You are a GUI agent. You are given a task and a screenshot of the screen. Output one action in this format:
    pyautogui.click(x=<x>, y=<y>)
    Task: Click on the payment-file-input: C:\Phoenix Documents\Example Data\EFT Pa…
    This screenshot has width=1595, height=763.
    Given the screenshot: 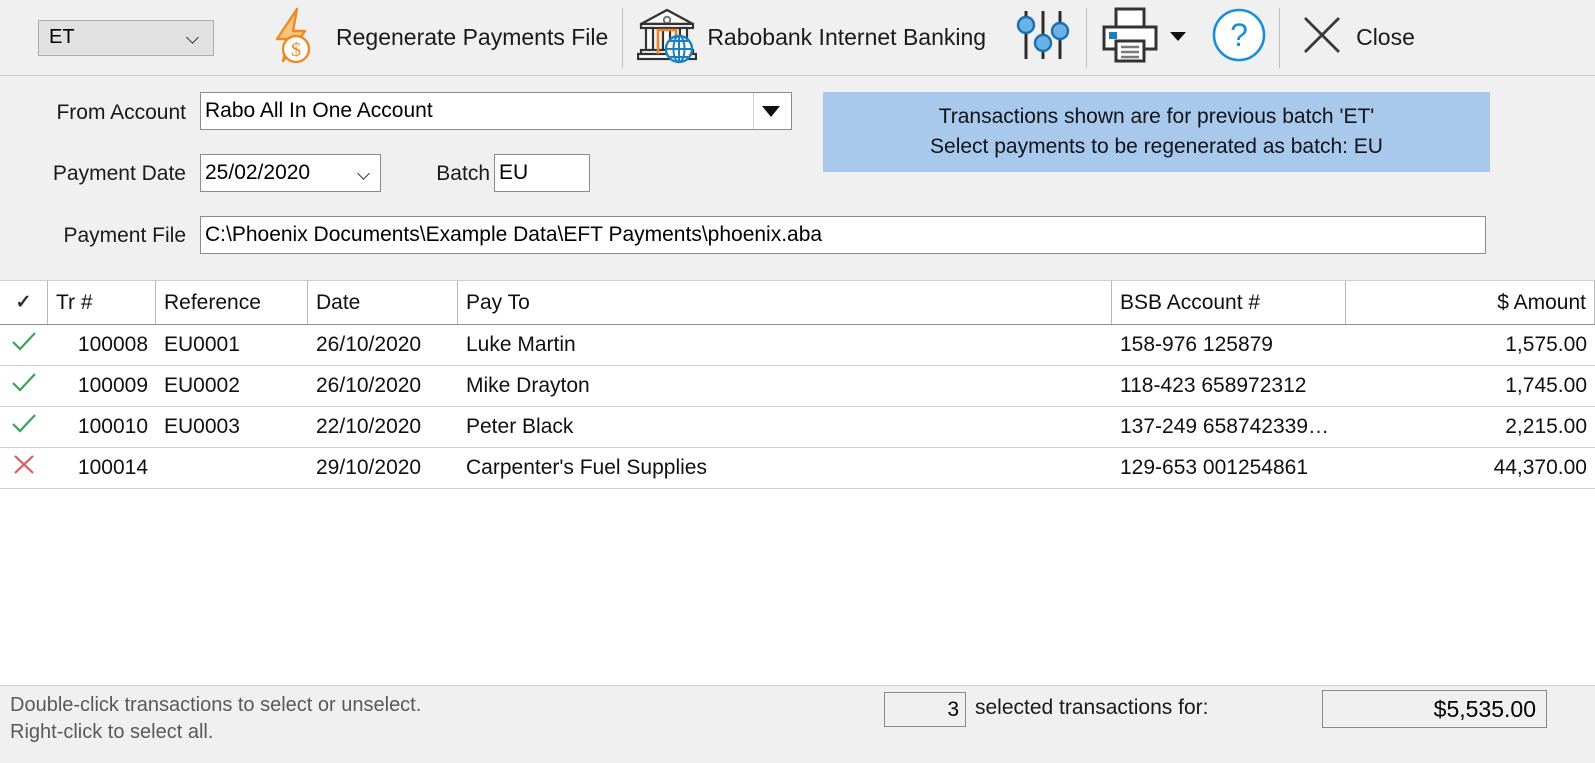 What is the action you would take?
    pyautogui.click(x=843, y=235)
    